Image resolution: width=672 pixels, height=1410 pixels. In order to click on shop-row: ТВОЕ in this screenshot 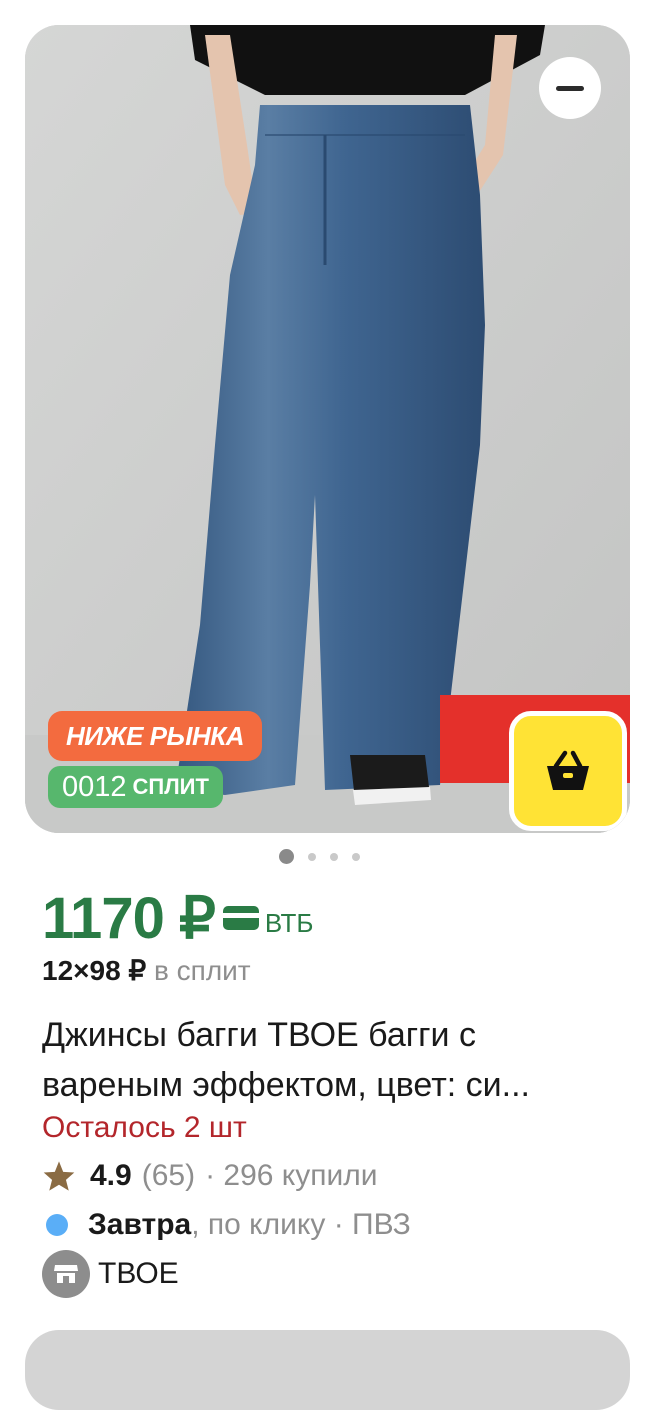, I will do `click(110, 1274)`.